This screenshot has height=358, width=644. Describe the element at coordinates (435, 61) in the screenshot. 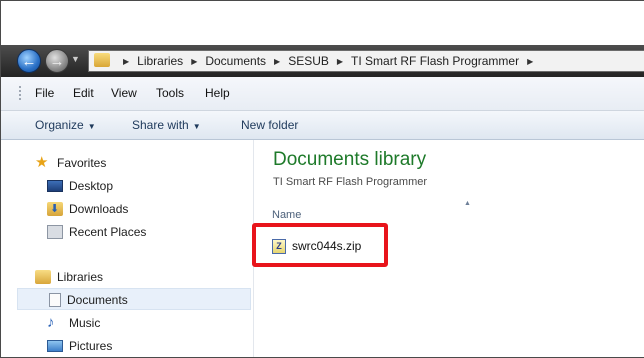

I see `breadcrumb-ti-smart-rf: TI Smart RF Flash Programmer` at that location.